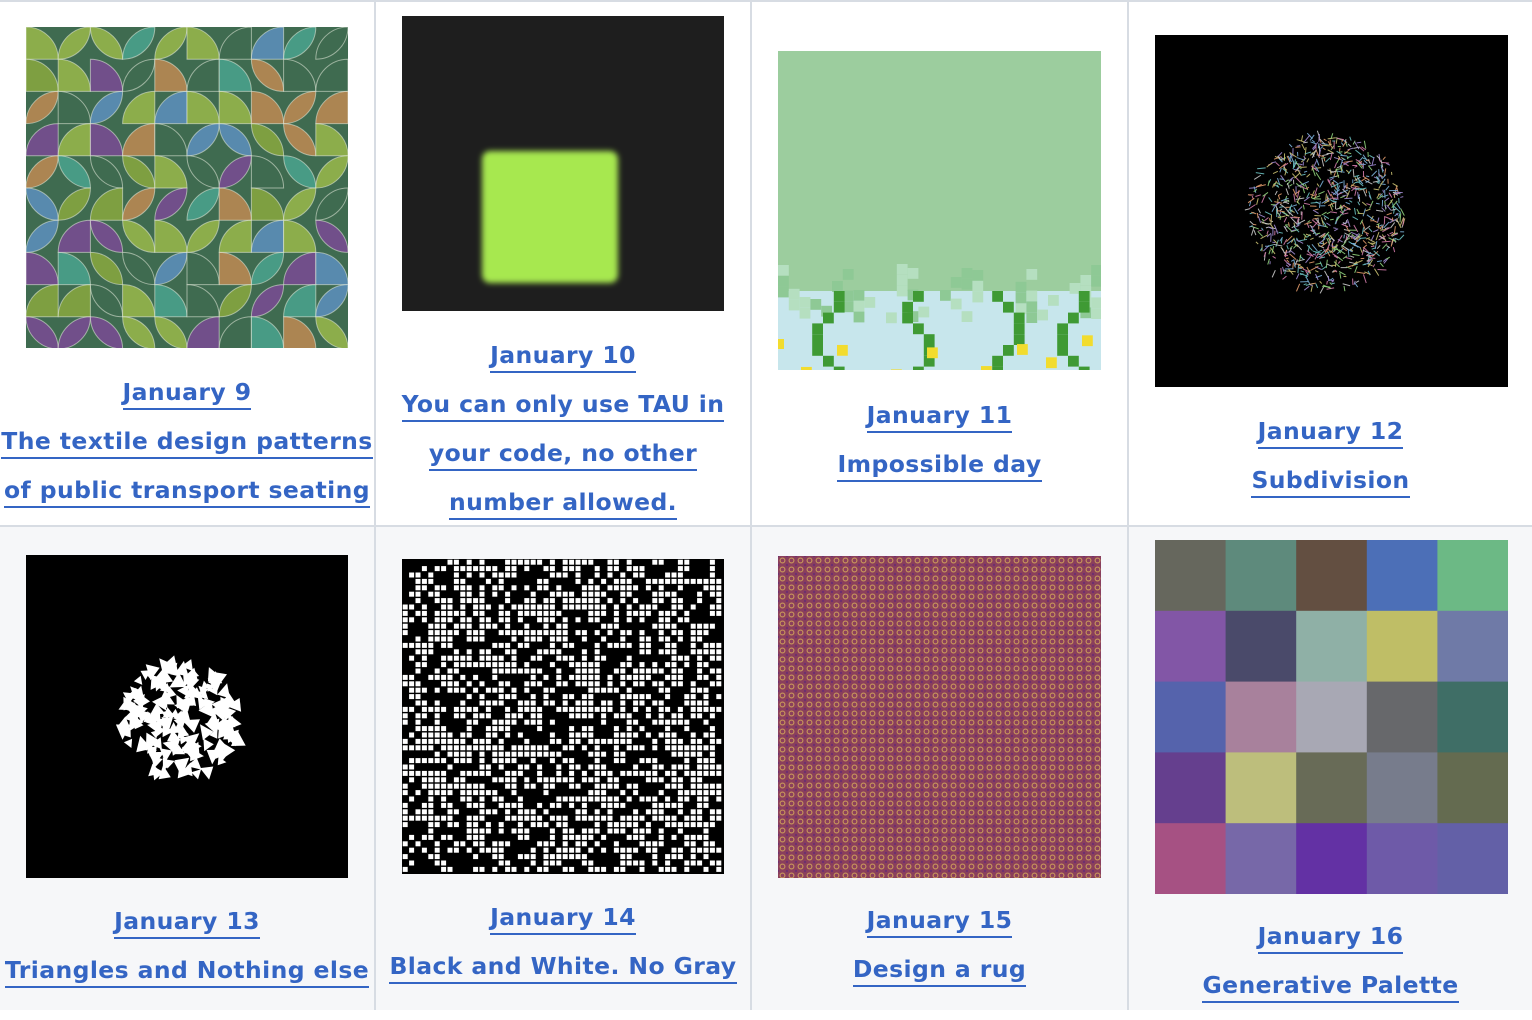 The height and width of the screenshot is (1020, 1532). I want to click on gallery-card: January 11 Impossible day, so click(940, 263).